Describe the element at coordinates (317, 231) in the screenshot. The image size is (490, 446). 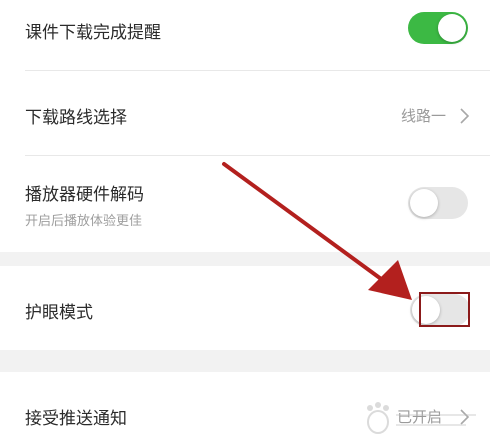
I see `arrow-annotation` at that location.